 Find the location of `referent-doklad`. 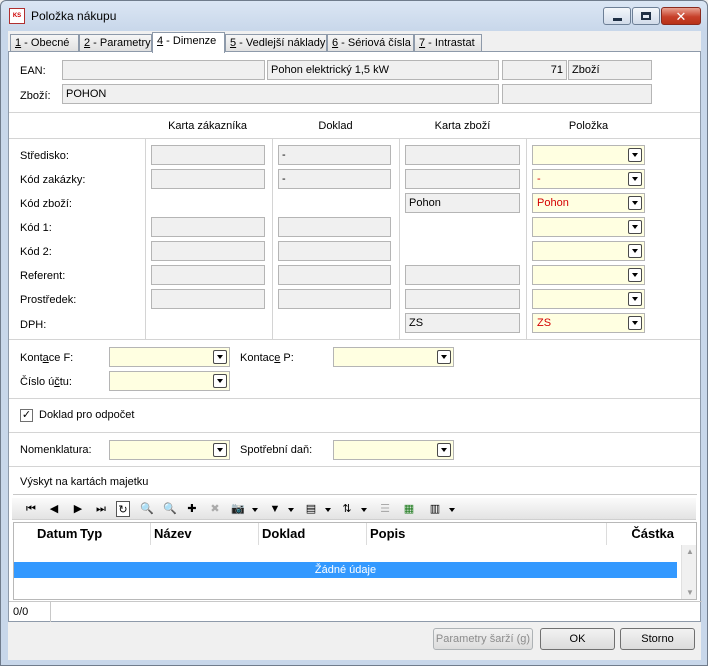

referent-doklad is located at coordinates (334, 275).